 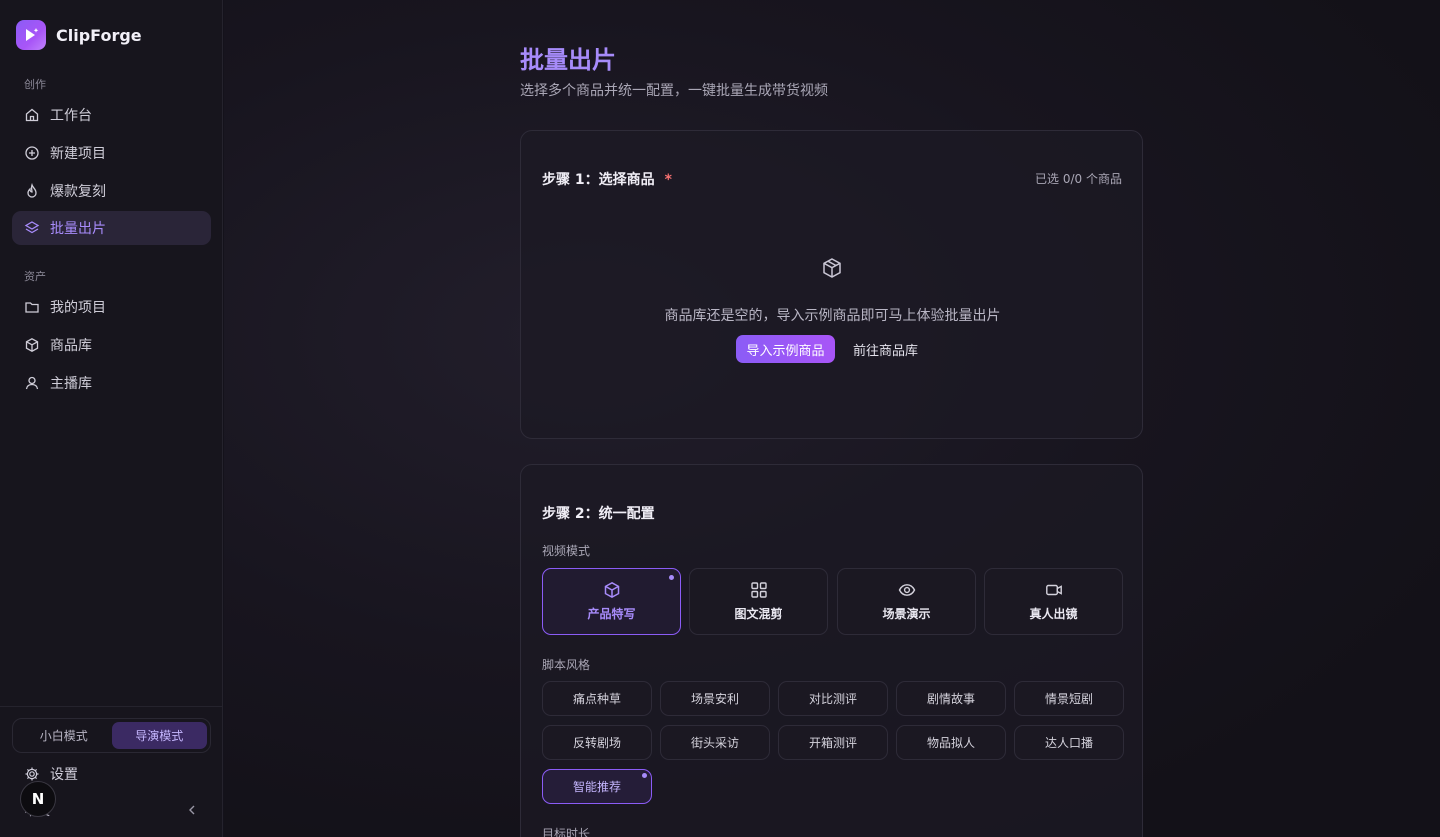 I want to click on video-mode-label-text: 真人出镜, so click(x=1053, y=614).